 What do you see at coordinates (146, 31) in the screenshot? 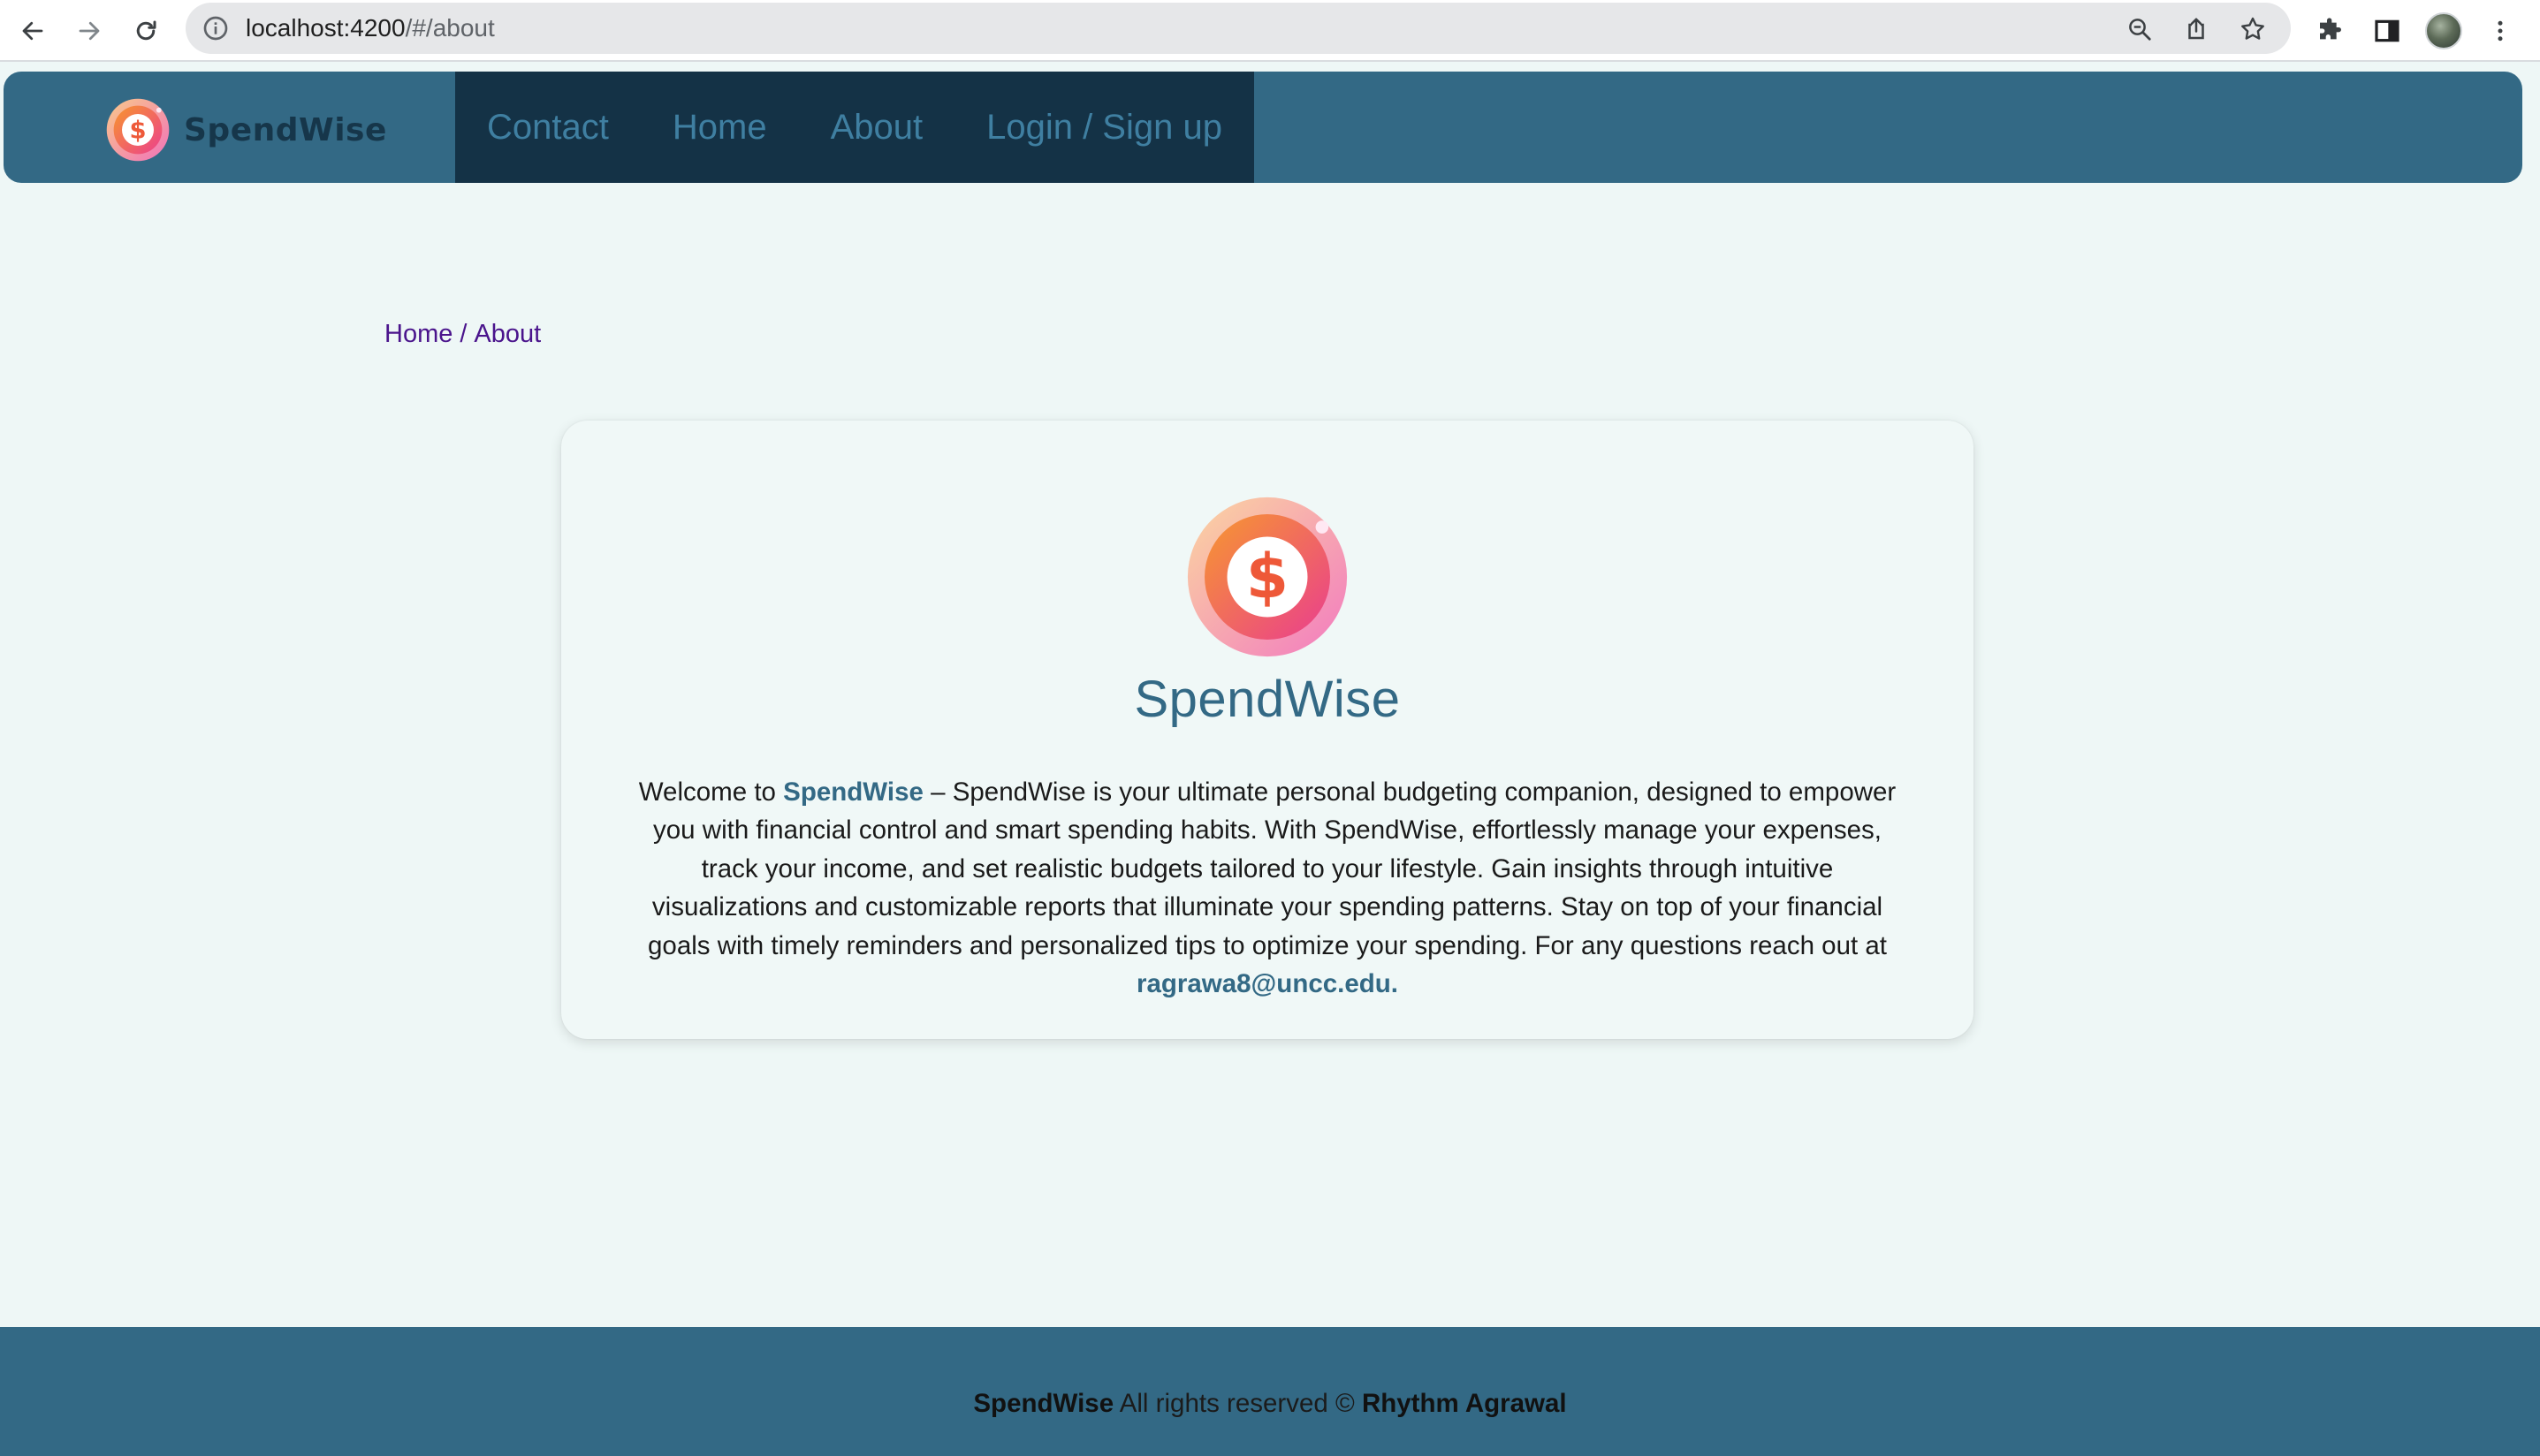
I see `reload-icon` at bounding box center [146, 31].